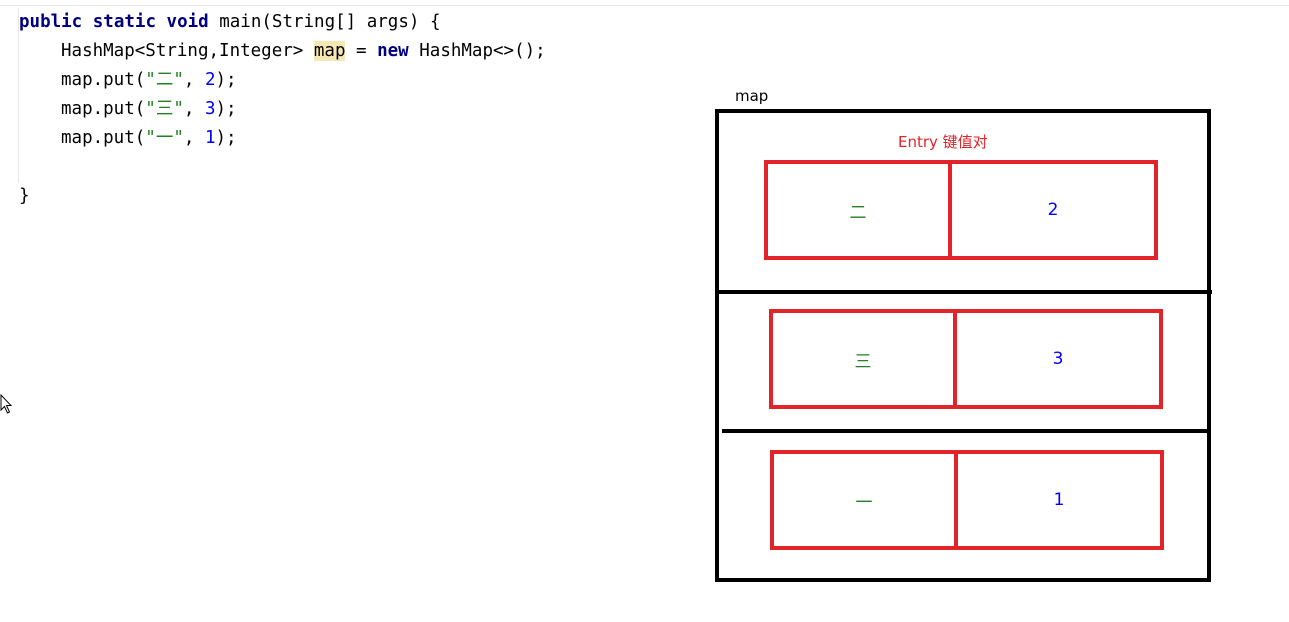 The image size is (1289, 622). I want to click on code-line-1: public static void main(String[] args) {, so click(282, 22).